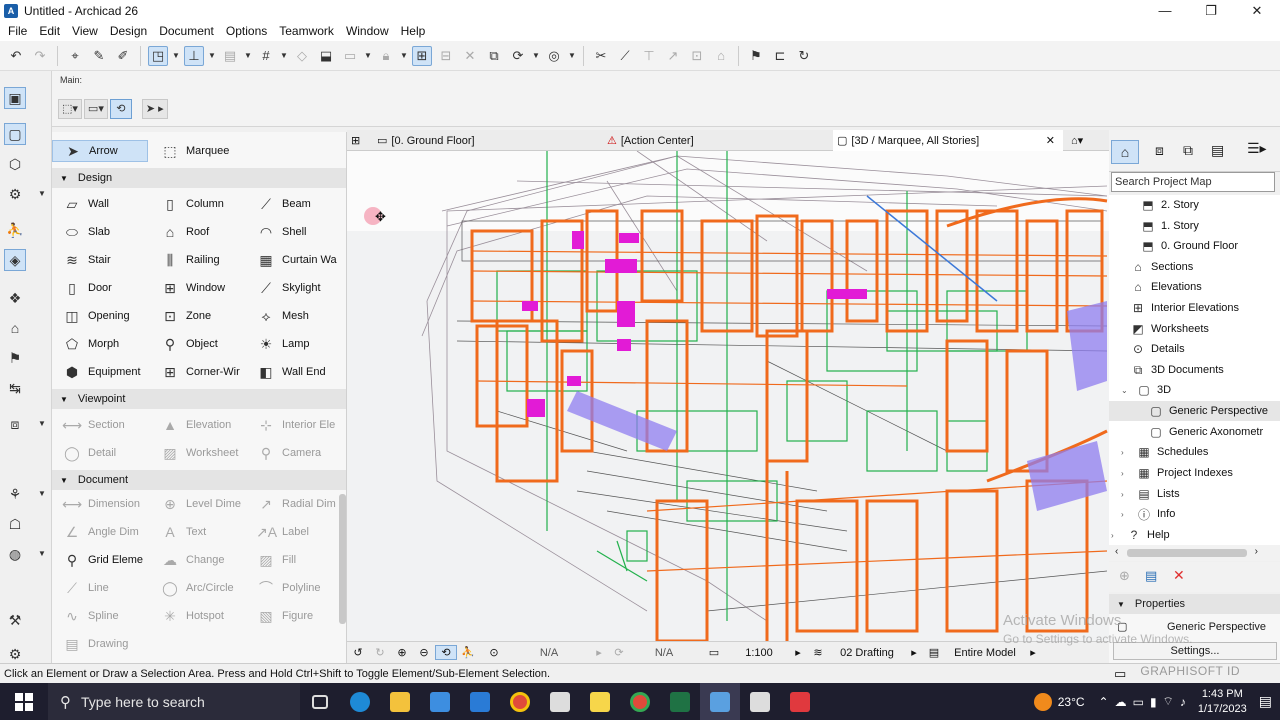  What do you see at coordinates (1126, 390) in the screenshot?
I see `chevron-down-icon: ⌄` at bounding box center [1126, 390].